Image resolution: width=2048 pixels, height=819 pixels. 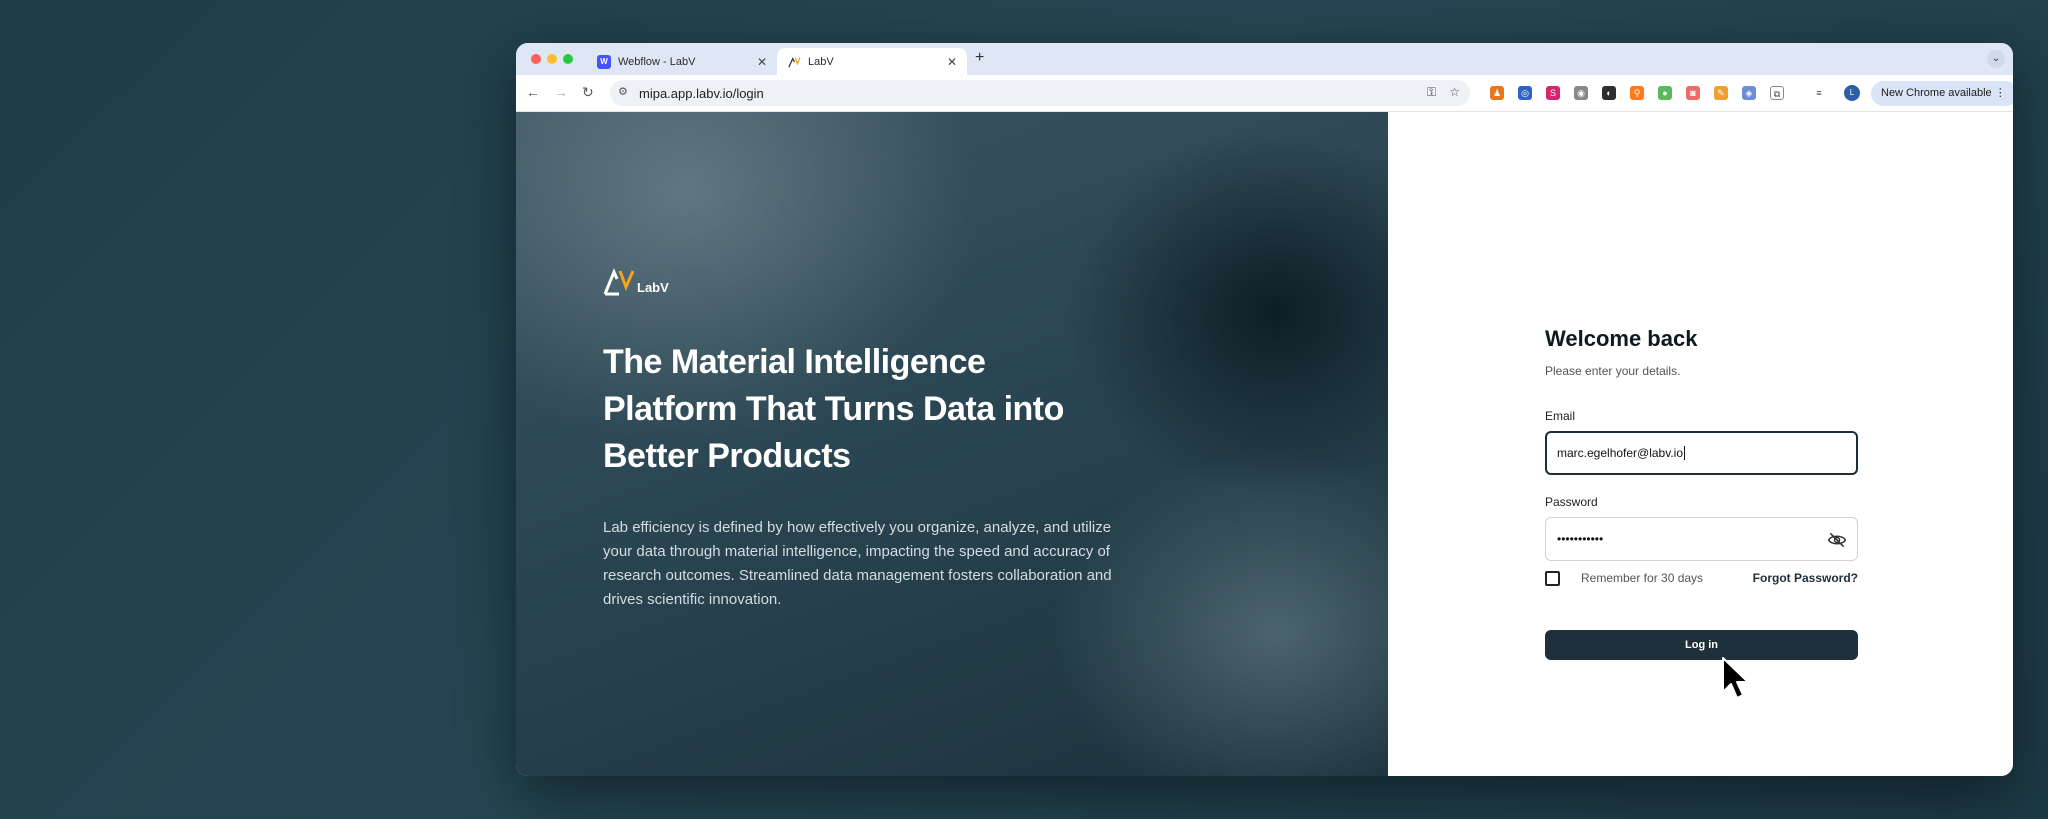 I want to click on forward-icon: →, so click(x=561, y=92).